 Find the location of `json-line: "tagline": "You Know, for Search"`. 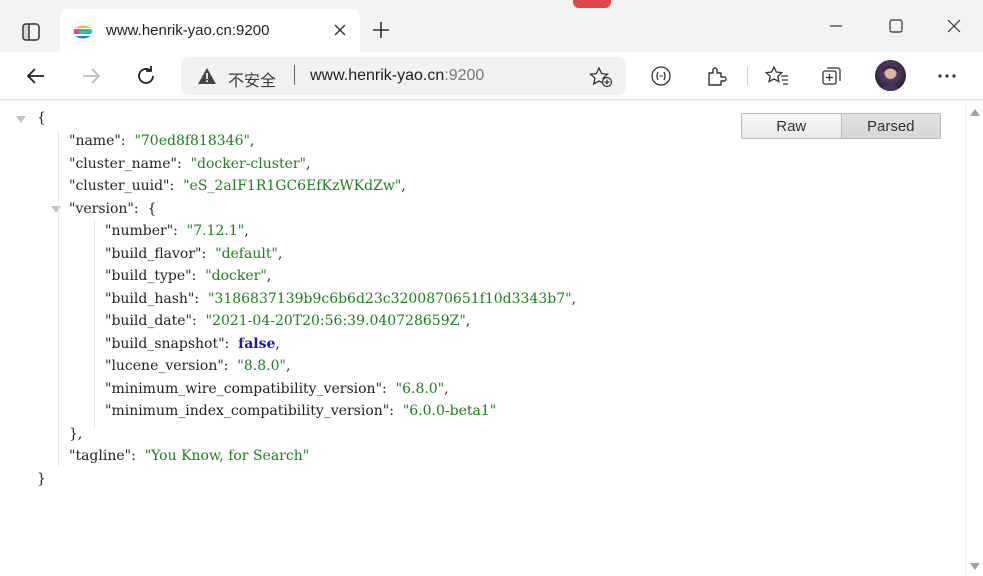

json-line: "tagline": "You Know, for Search" is located at coordinates (189, 456).